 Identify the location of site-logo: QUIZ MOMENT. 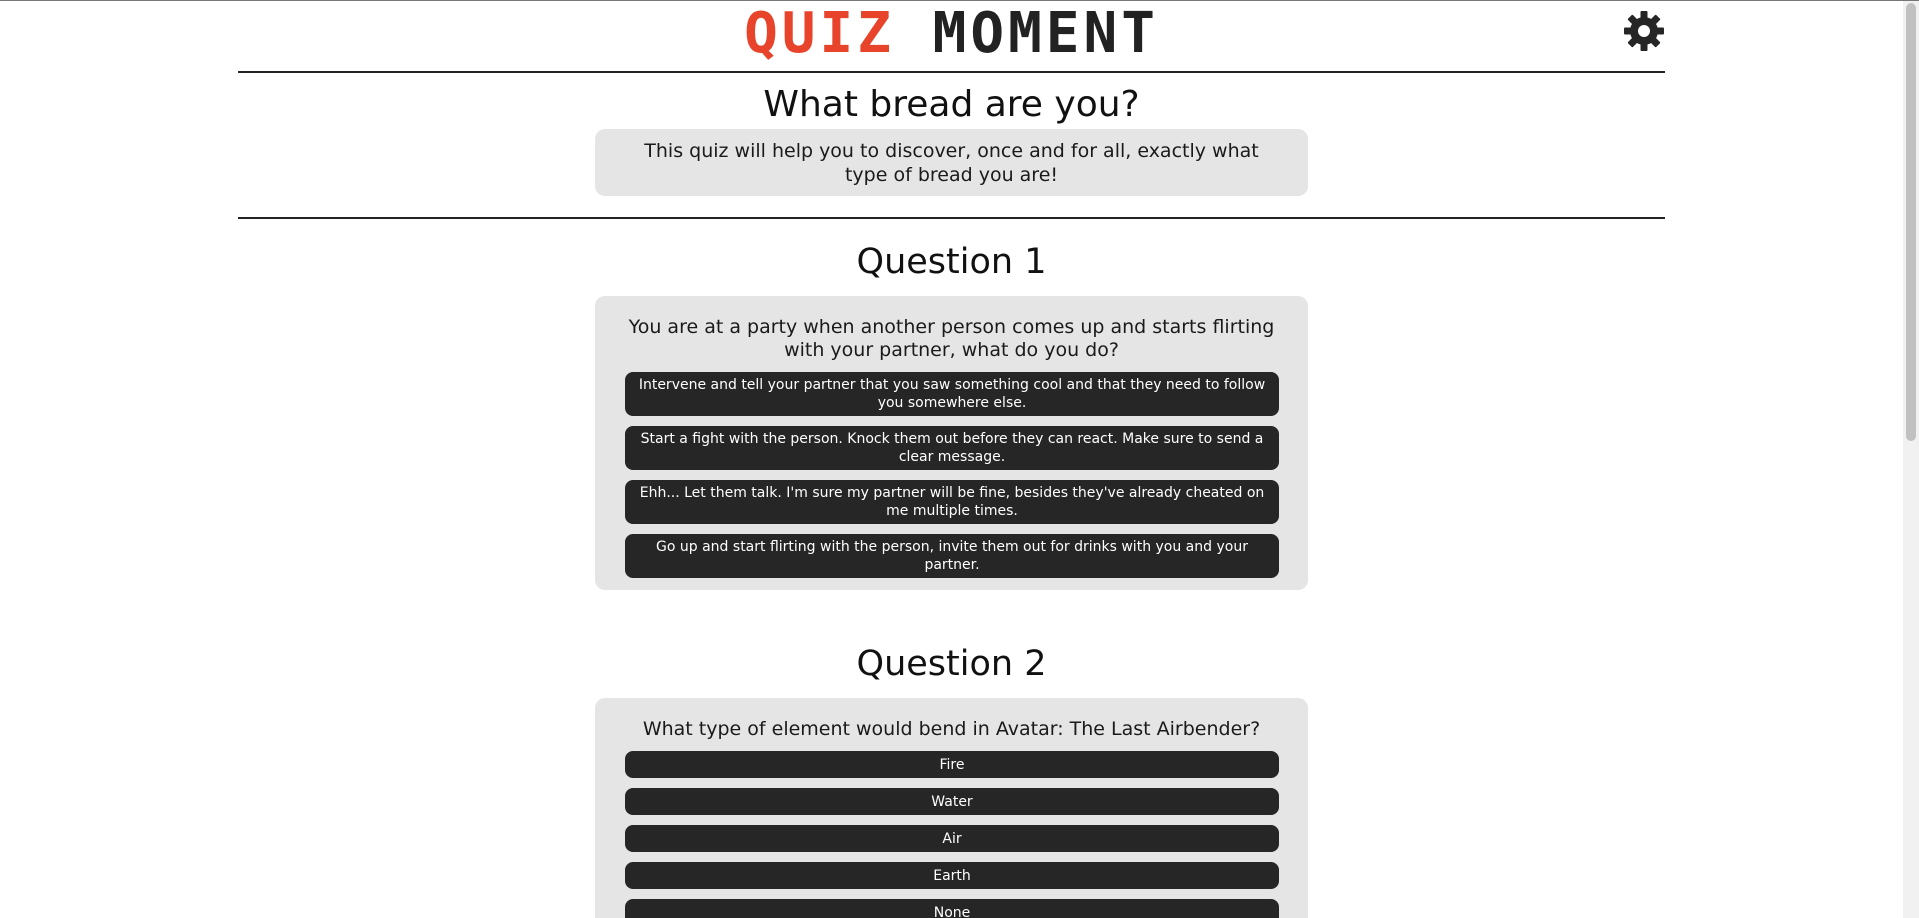
(951, 34).